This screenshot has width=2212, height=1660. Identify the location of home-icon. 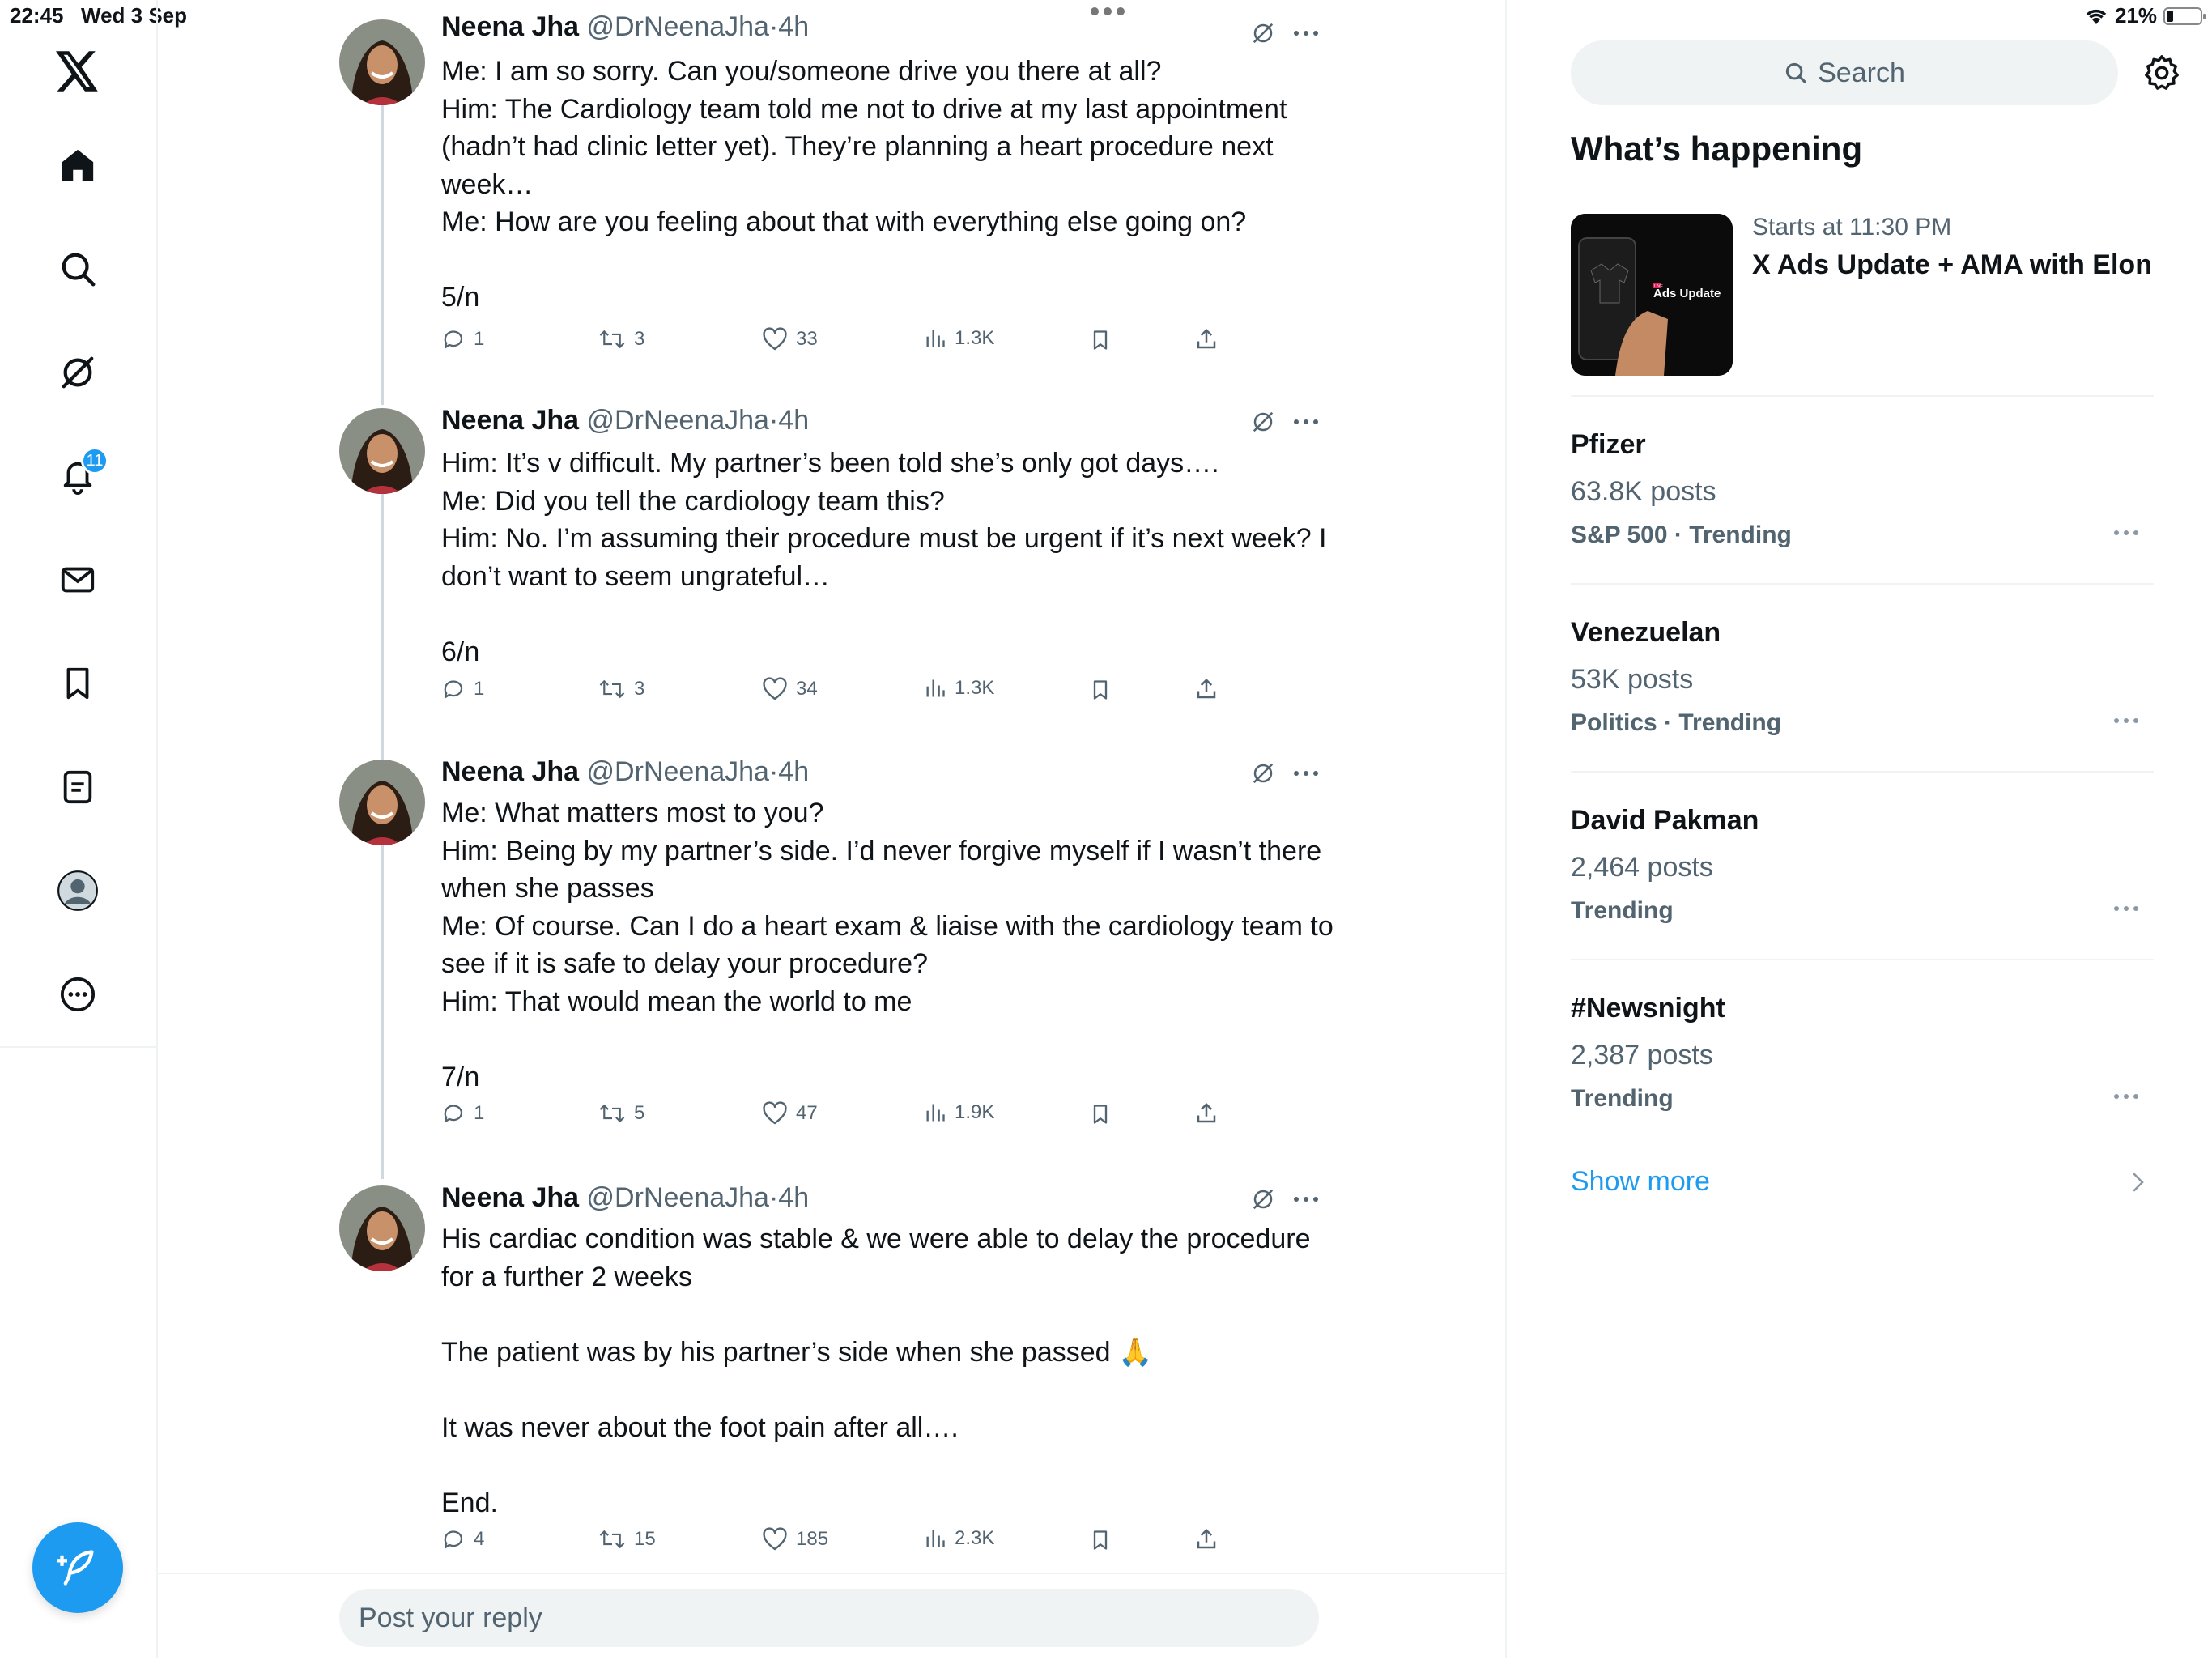
(77, 165).